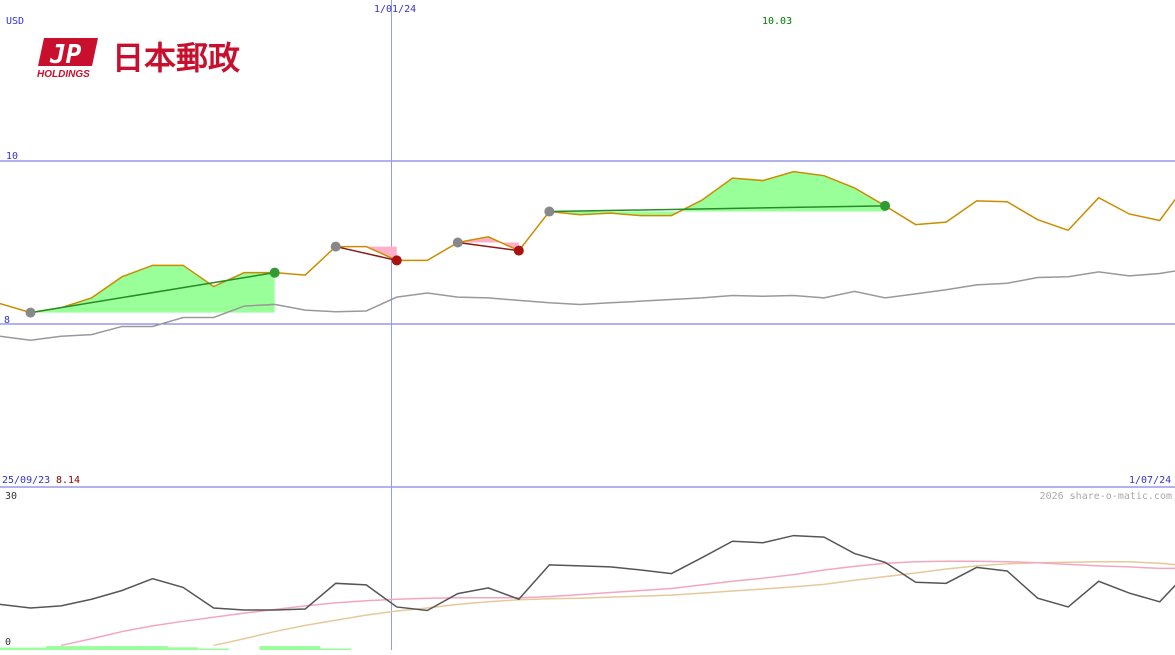 The height and width of the screenshot is (655, 1175). Describe the element at coordinates (395, 9) in the screenshot. I see `date-mid-label: 1/01/24` at that location.